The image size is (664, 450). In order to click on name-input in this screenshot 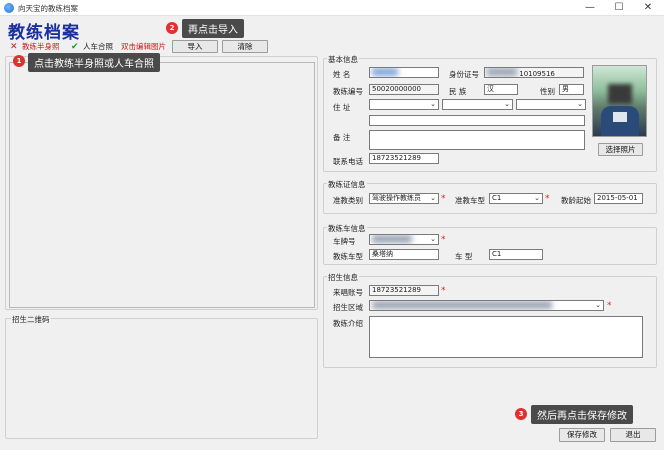, I will do `click(404, 72)`.